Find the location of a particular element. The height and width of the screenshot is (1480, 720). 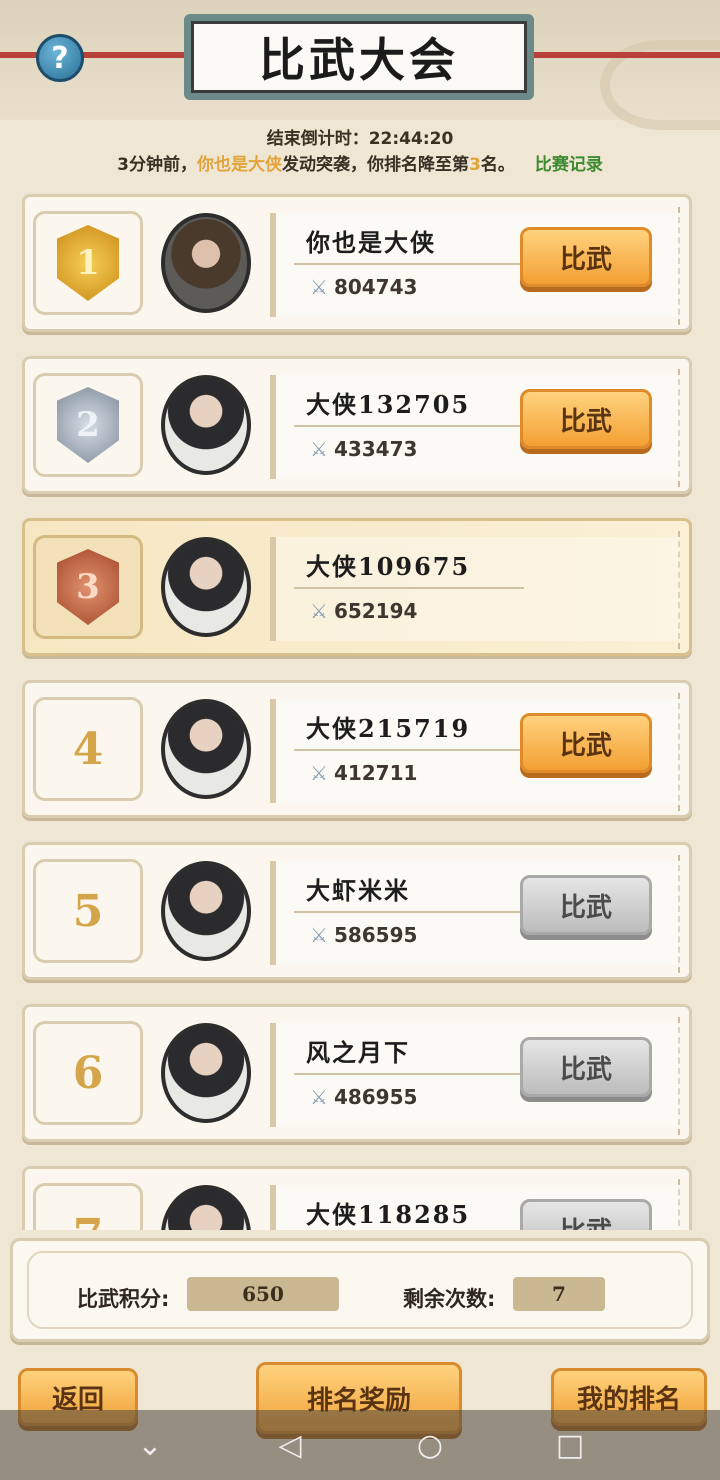

rank-number: 3 is located at coordinates (88, 587).